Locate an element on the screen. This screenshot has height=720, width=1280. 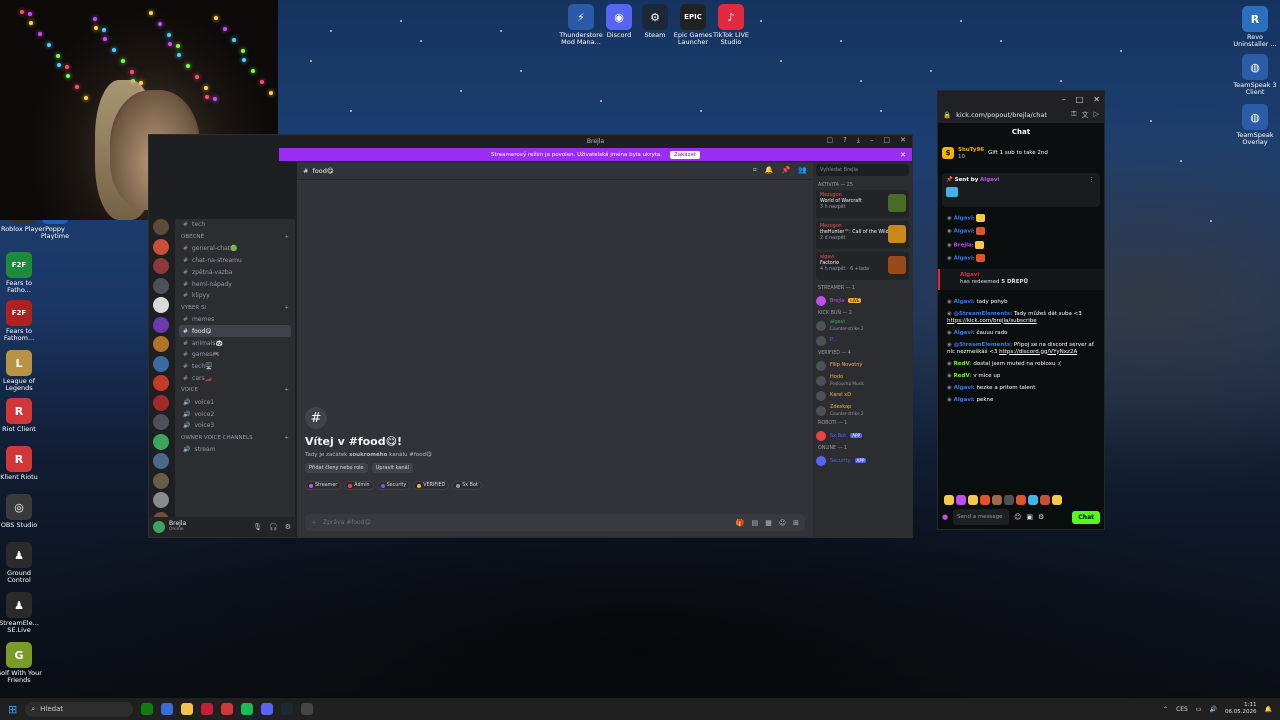
channel-item: # klipyy is located at coordinates (235, 296).